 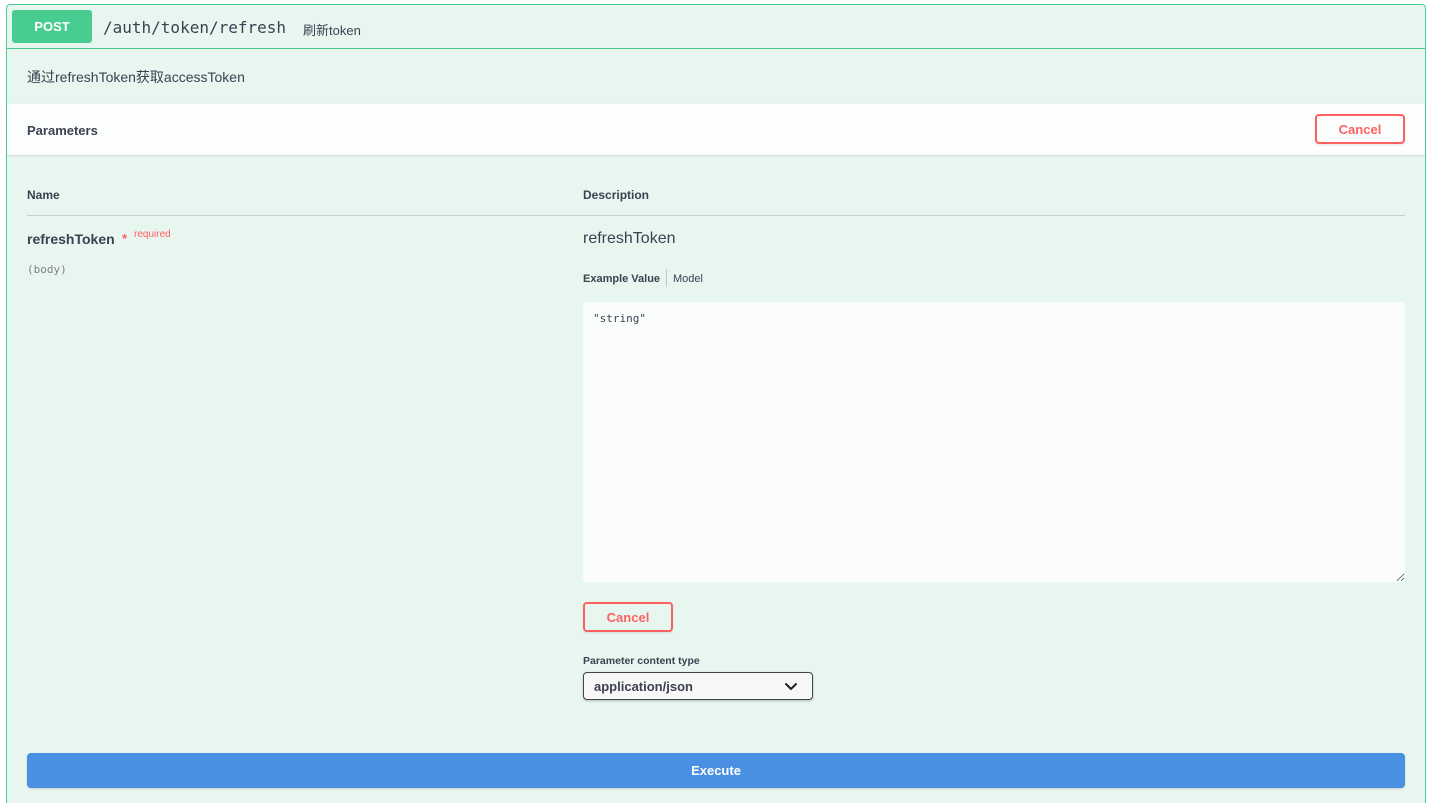 What do you see at coordinates (666, 278) in the screenshot?
I see `tab-divider` at bounding box center [666, 278].